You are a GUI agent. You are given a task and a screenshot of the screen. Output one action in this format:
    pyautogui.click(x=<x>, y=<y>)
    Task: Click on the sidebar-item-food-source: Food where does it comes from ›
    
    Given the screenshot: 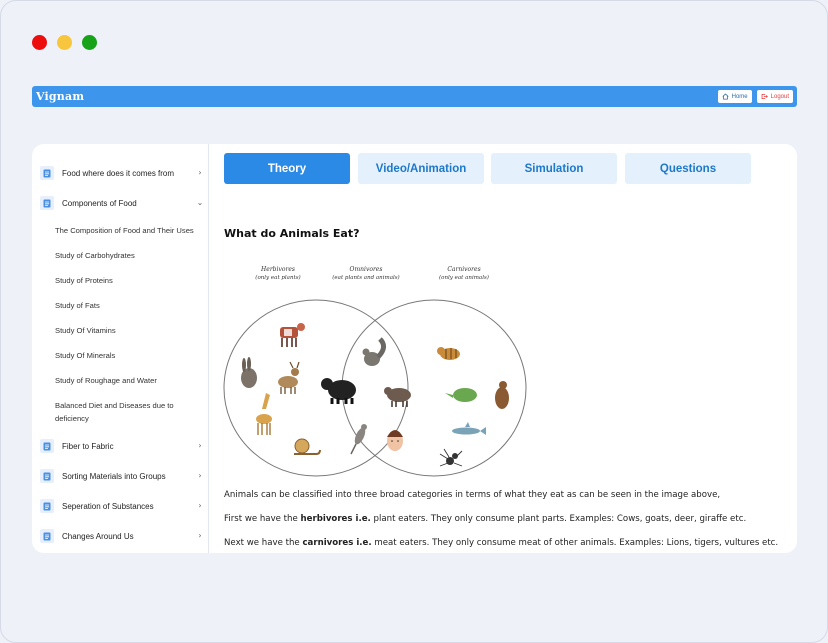 What is the action you would take?
    pyautogui.click(x=122, y=173)
    